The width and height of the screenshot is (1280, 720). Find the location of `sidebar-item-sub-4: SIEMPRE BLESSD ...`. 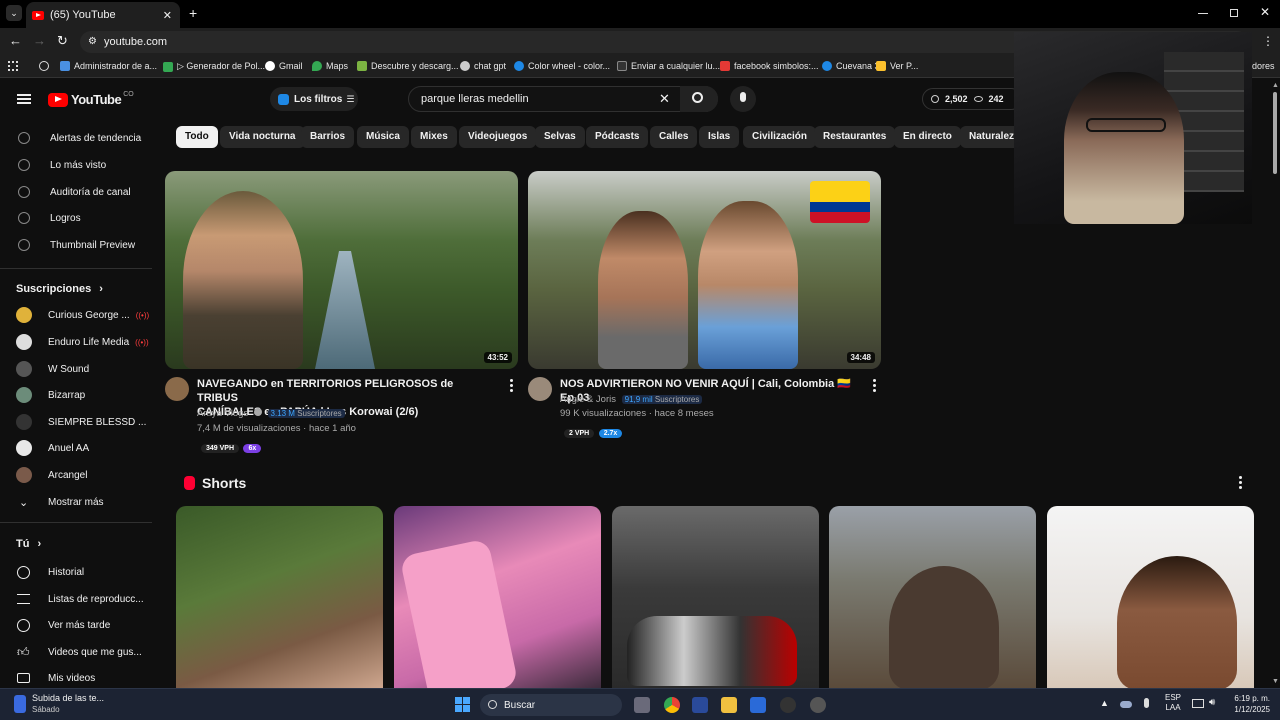

sidebar-item-sub-4: SIEMPRE BLESSD ... is located at coordinates (76, 422).